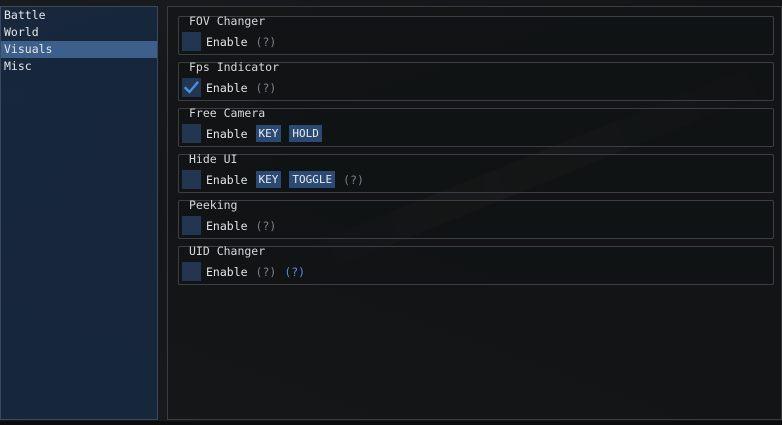 The image size is (782, 425). I want to click on sidebar-item-battle: Battle, so click(79, 15).